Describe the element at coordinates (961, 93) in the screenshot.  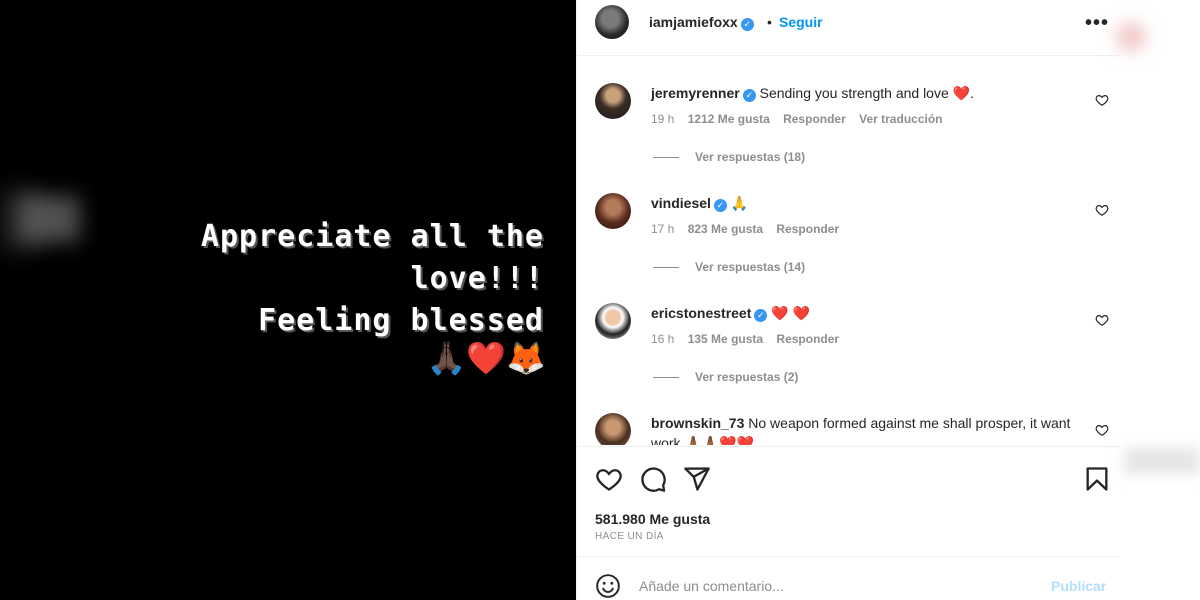
I see `heart-emoji: ❤️` at that location.